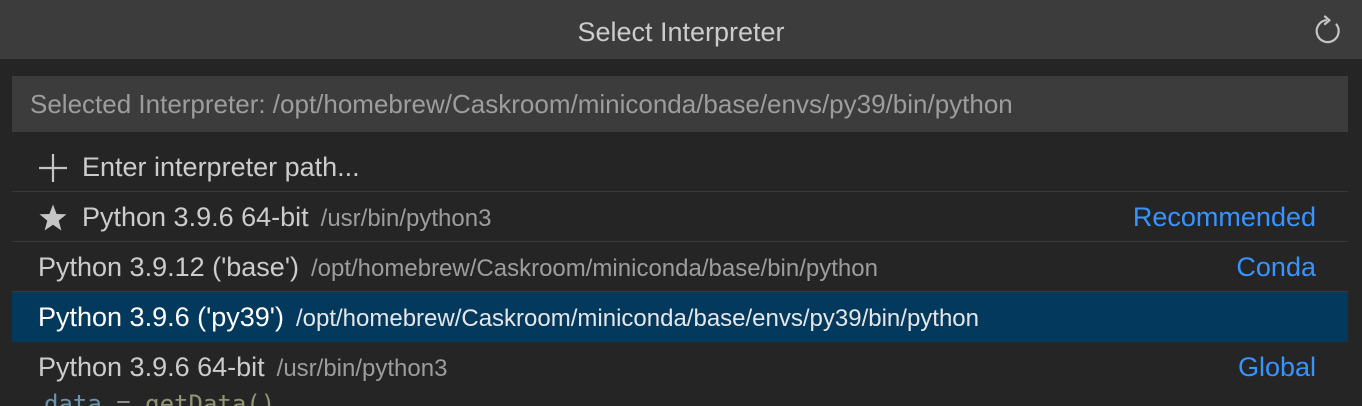 The image size is (1362, 406). Describe the element at coordinates (1224, 217) in the screenshot. I see `recommended-badge: Recommended` at that location.